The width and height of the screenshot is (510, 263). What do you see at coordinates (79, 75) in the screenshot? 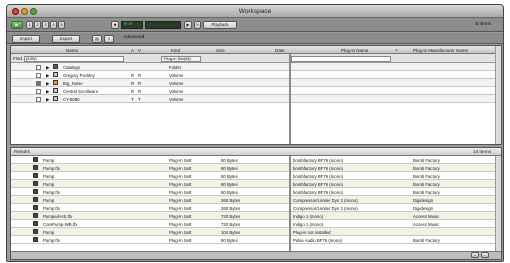
I see `row-name: Gregory Pockley` at bounding box center [79, 75].